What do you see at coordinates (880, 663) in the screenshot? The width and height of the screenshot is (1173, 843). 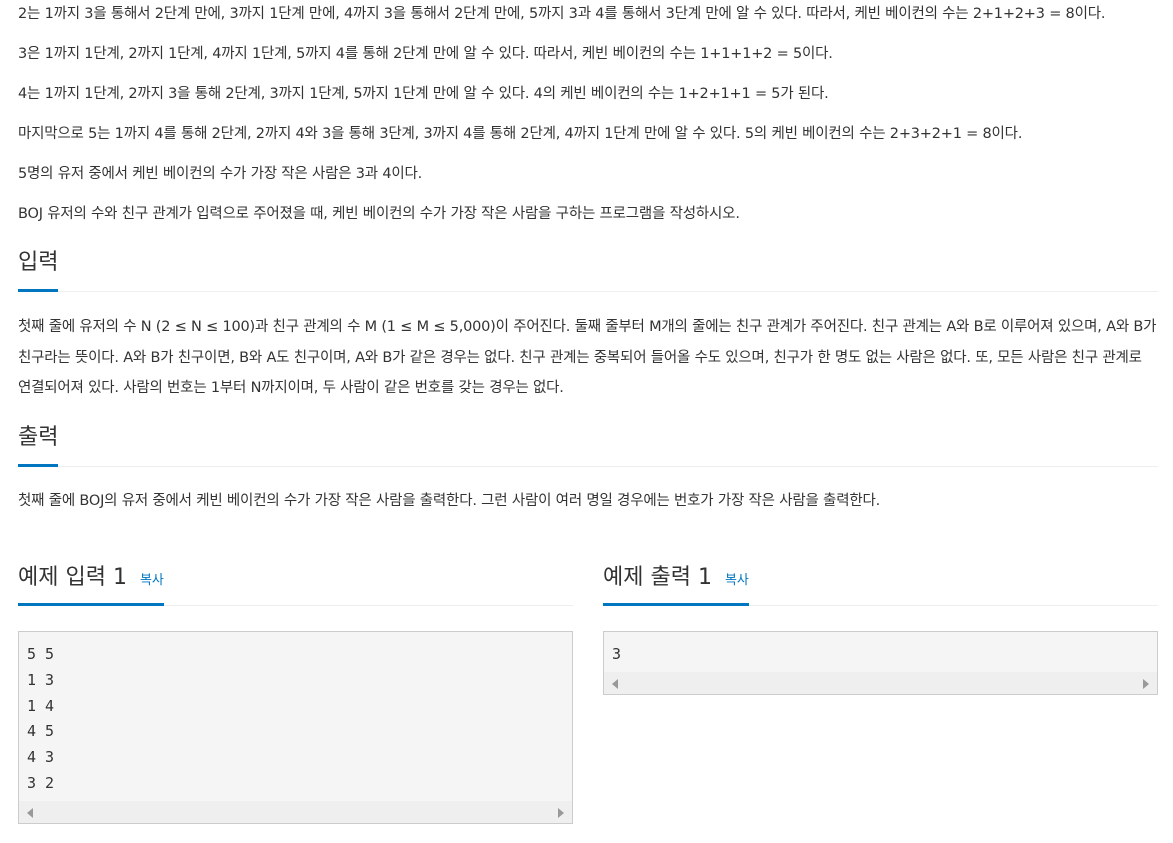 I see `sample-output-data: 3` at bounding box center [880, 663].